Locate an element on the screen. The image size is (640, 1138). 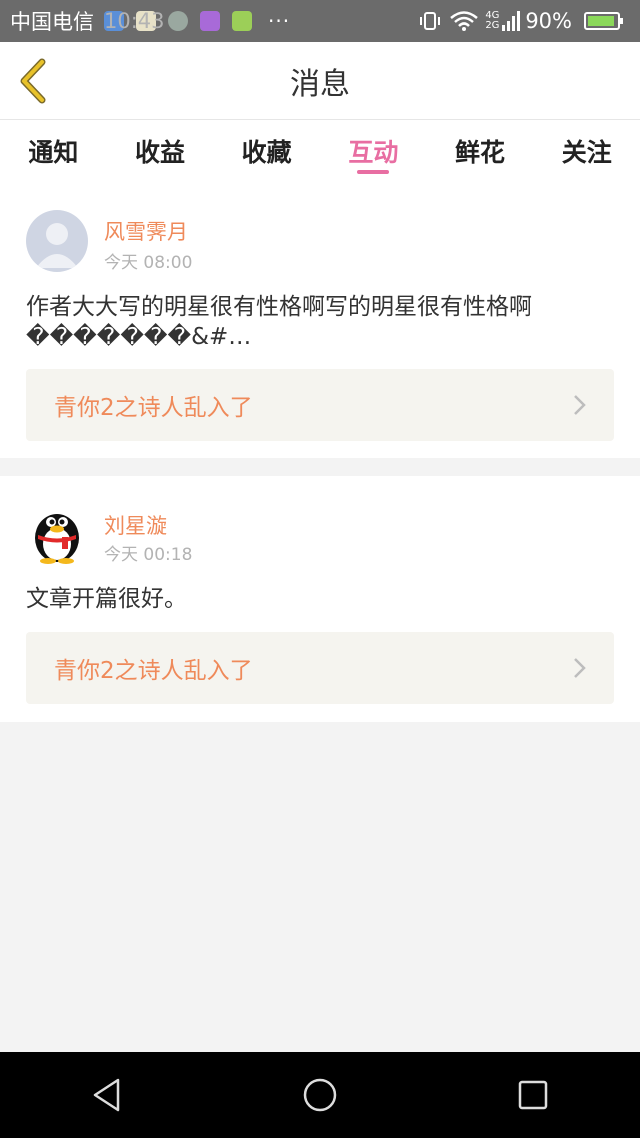
header: 消息 is located at coordinates (320, 81).